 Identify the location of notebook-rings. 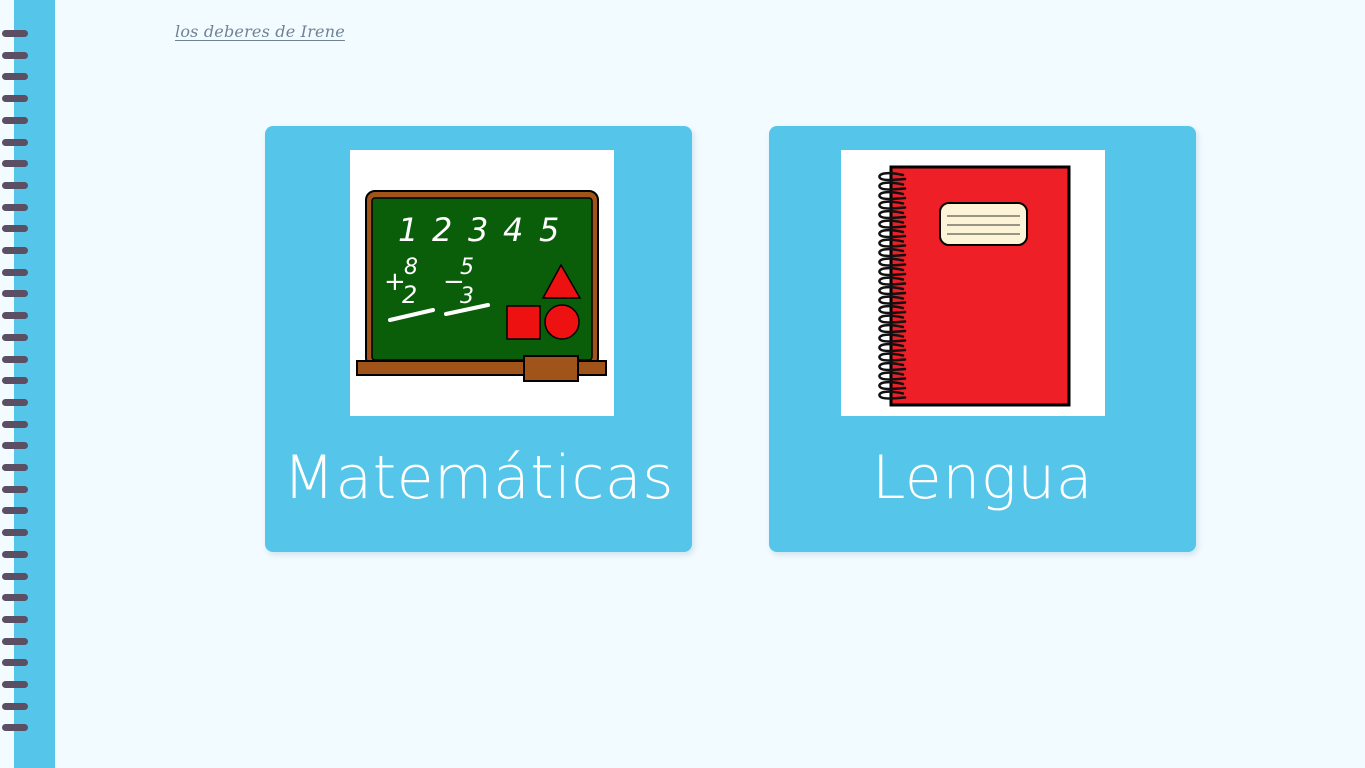
(15, 385).